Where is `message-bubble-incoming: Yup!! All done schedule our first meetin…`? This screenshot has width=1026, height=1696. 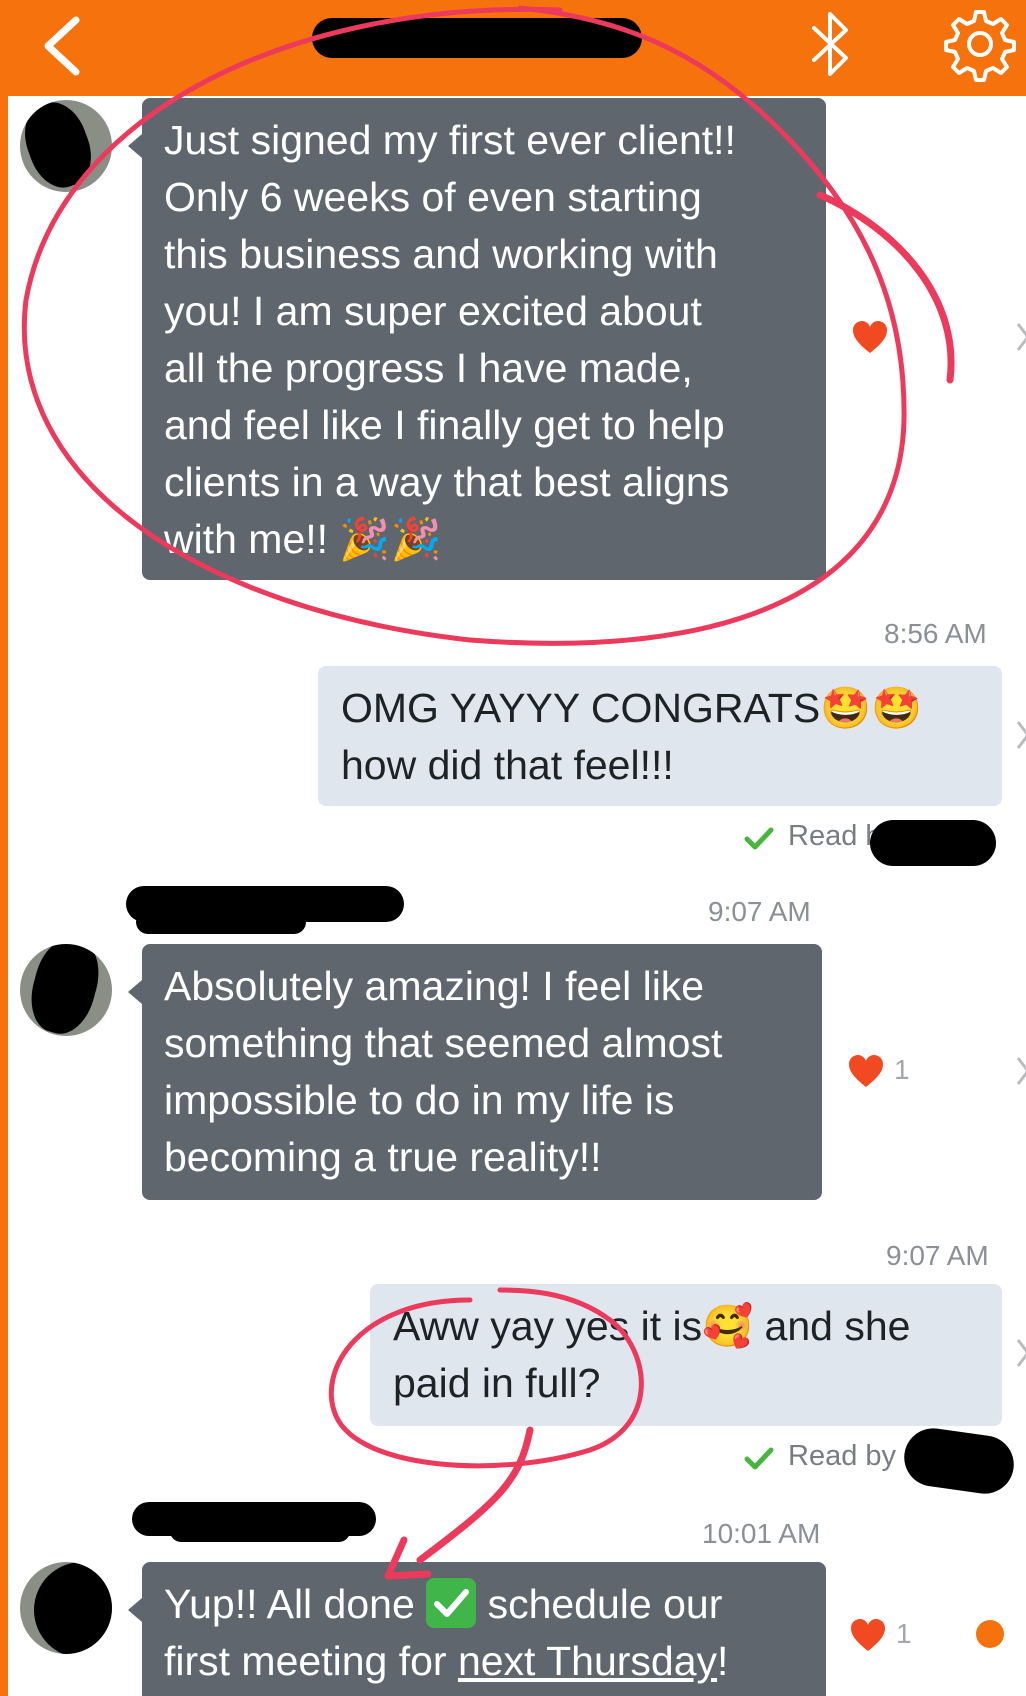
message-bubble-incoming: Yup!! All done schedule our first meetin… is located at coordinates (477, 1629).